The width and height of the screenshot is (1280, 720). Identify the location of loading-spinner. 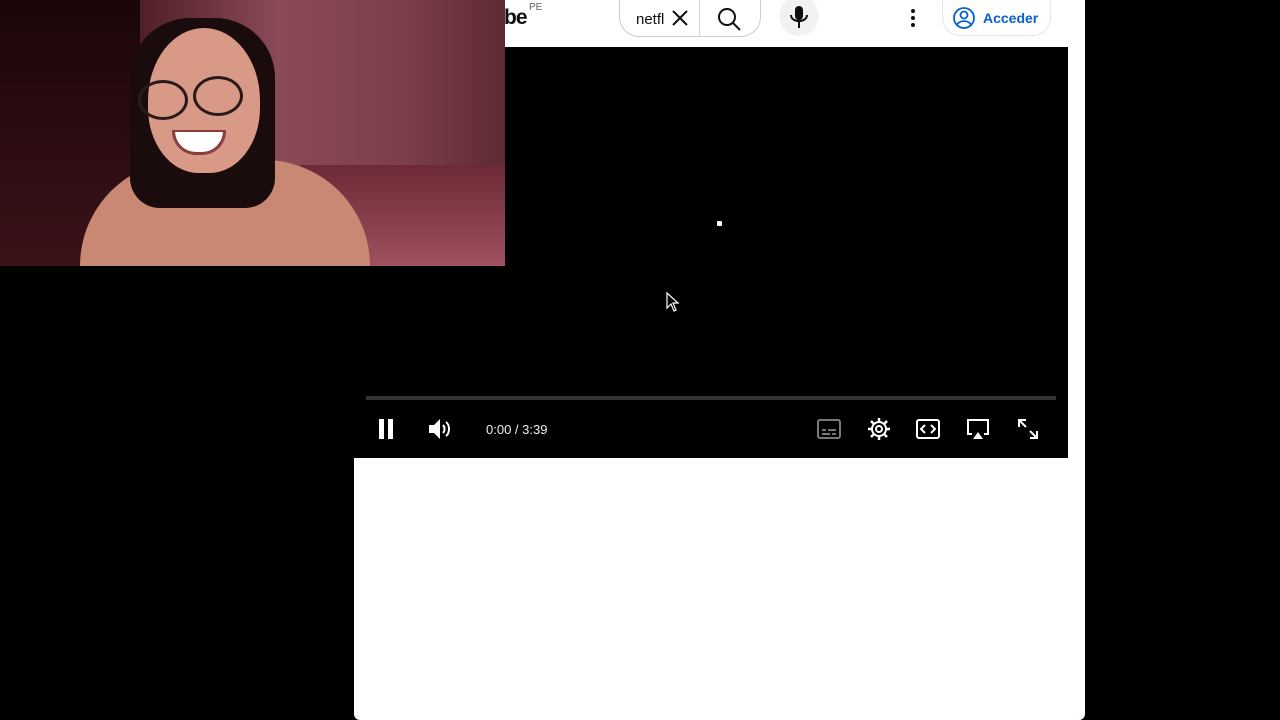
(719, 223).